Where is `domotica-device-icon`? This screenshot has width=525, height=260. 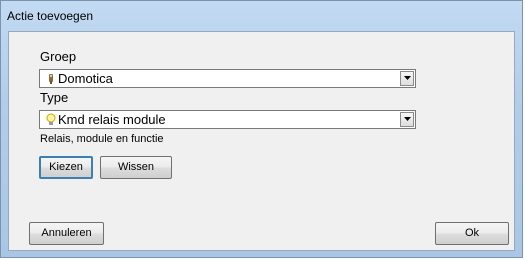 domotica-device-icon is located at coordinates (51, 78).